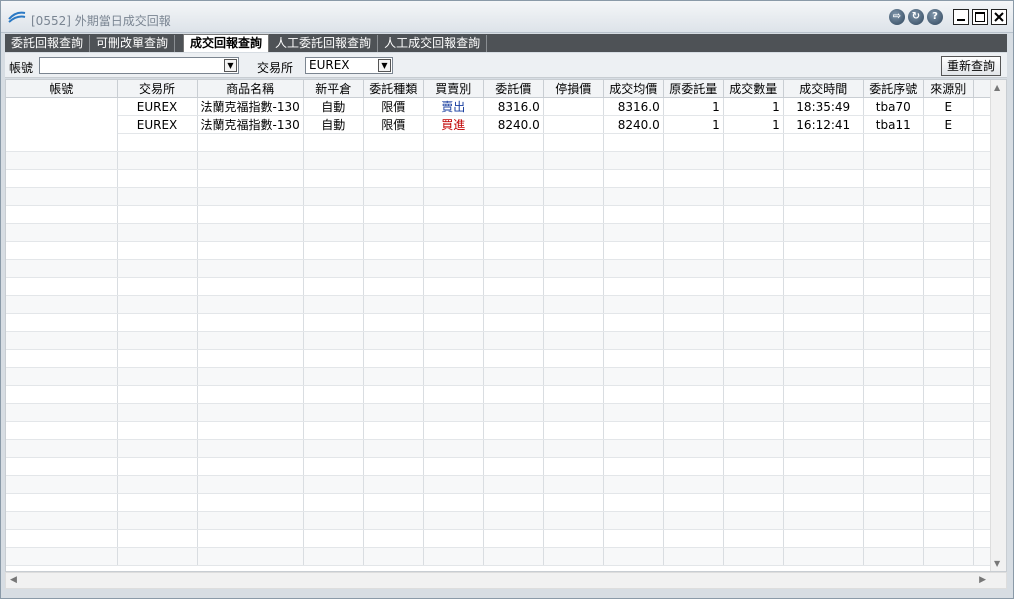  What do you see at coordinates (823, 124) in the screenshot?
I see `fill-time-cell: 16:12:41` at bounding box center [823, 124].